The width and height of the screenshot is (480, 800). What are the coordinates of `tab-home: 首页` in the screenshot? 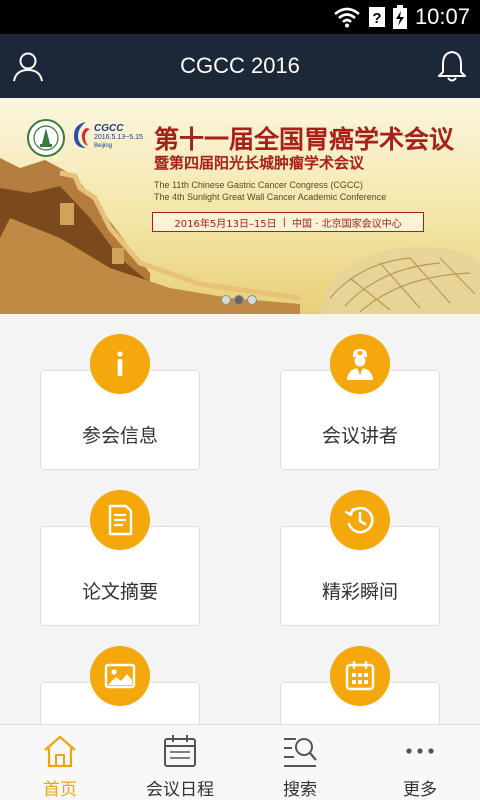 It's located at (60, 762).